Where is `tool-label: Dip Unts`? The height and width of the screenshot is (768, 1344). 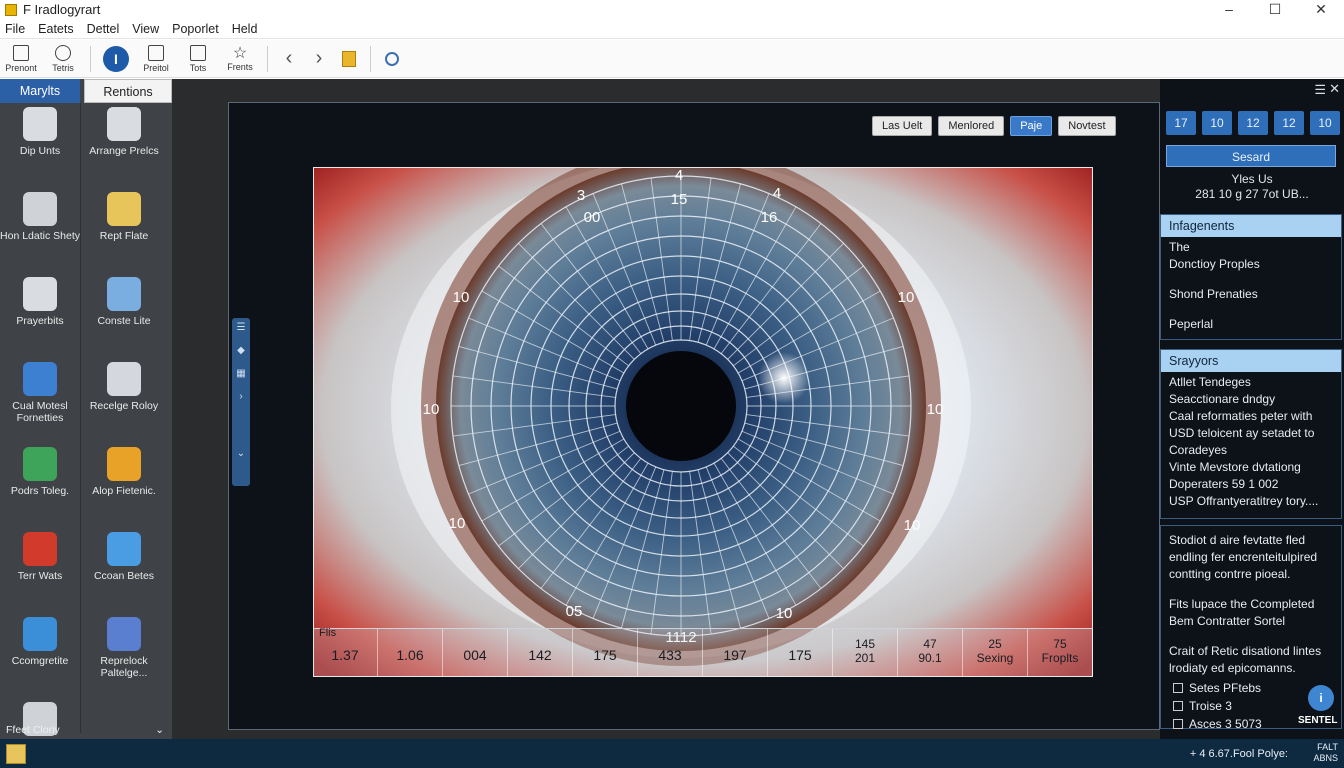
tool-label: Dip Unts is located at coordinates (40, 151).